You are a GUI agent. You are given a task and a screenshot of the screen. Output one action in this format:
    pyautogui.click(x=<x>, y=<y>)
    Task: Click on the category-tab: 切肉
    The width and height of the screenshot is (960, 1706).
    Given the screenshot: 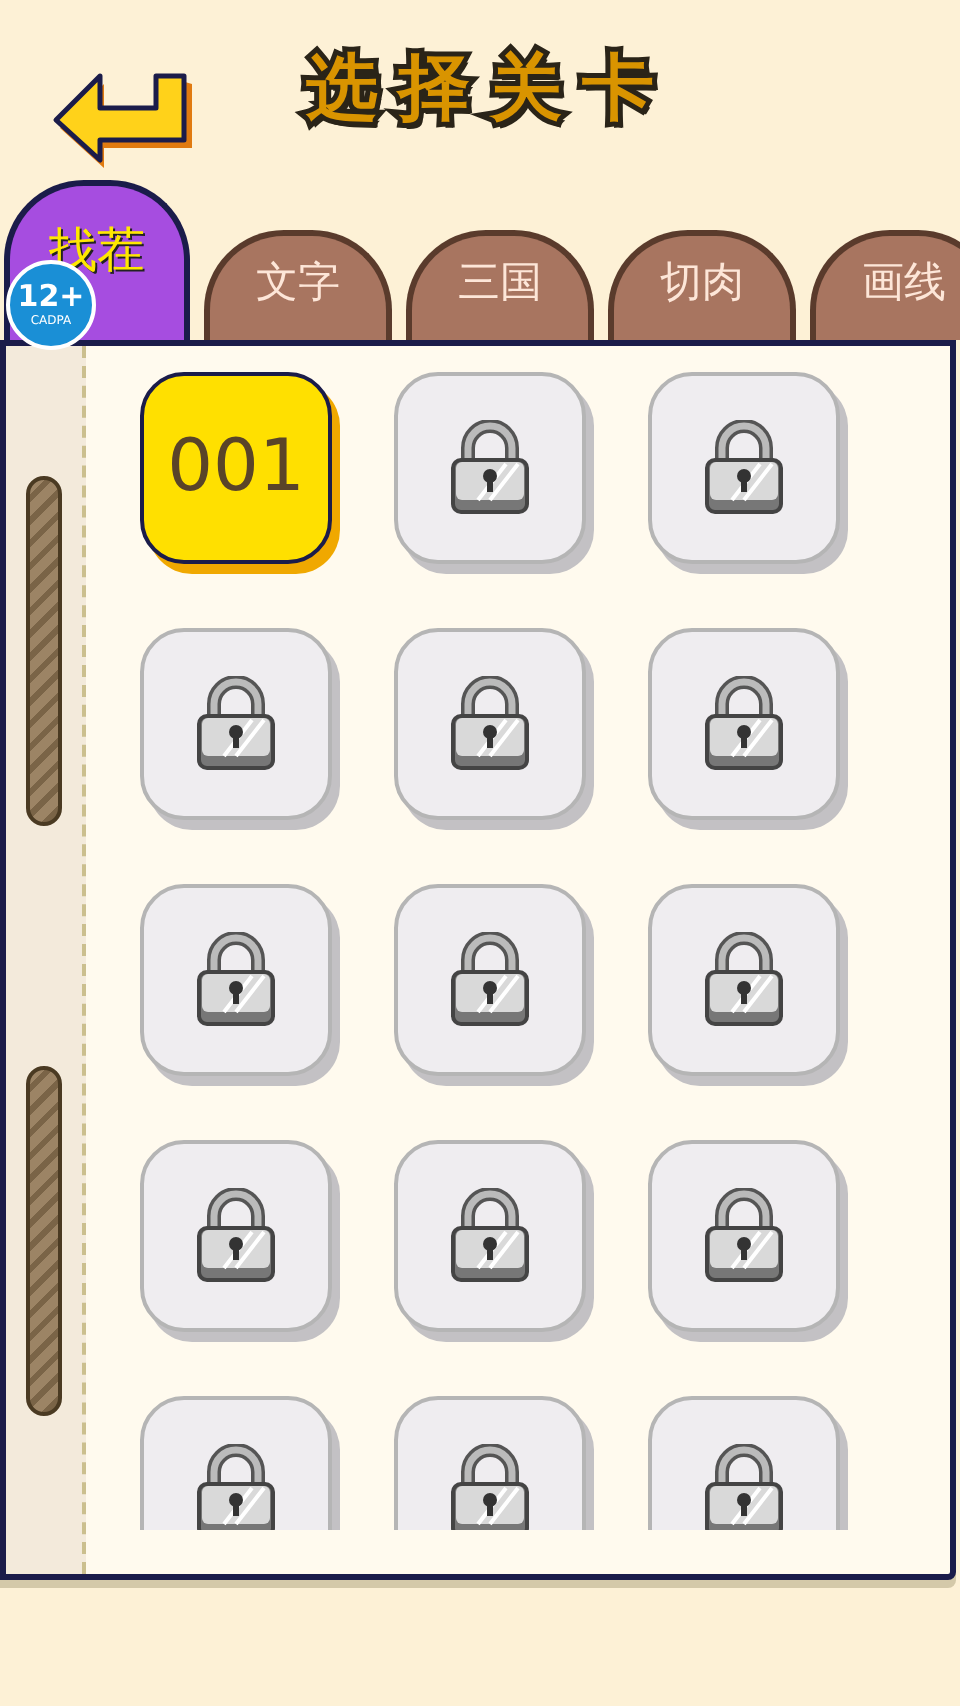 What is the action you would take?
    pyautogui.click(x=702, y=285)
    